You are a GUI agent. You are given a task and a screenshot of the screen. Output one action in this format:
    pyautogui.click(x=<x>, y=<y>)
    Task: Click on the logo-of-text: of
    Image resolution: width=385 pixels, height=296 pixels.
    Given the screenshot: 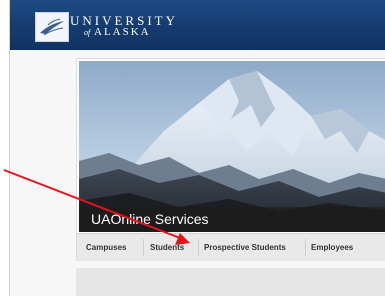 What is the action you would take?
    pyautogui.click(x=87, y=32)
    